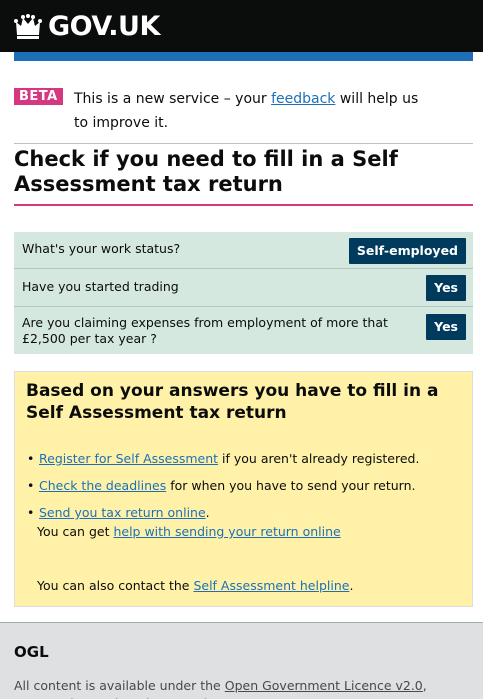 Image resolution: width=483 pixels, height=699 pixels. Describe the element at coordinates (243, 250) in the screenshot. I see `answer-row: What's your work status? Self-employed` at that location.